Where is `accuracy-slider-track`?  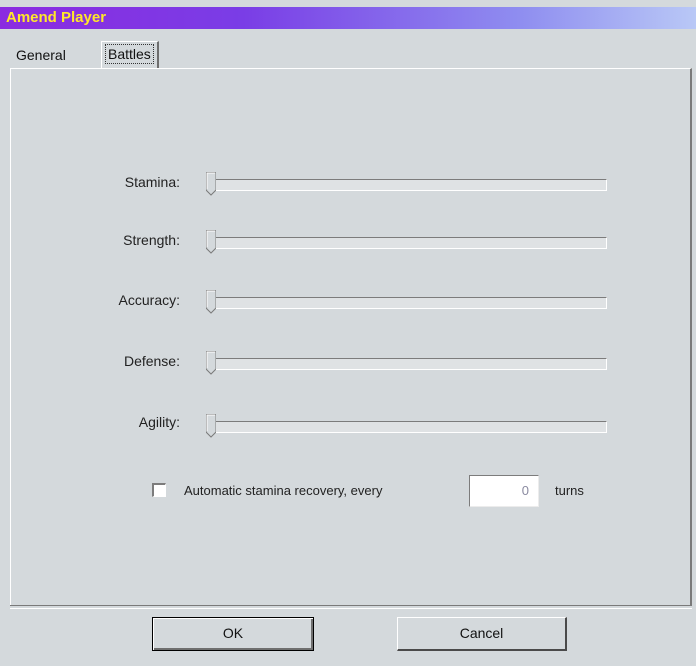 accuracy-slider-track is located at coordinates (409, 303).